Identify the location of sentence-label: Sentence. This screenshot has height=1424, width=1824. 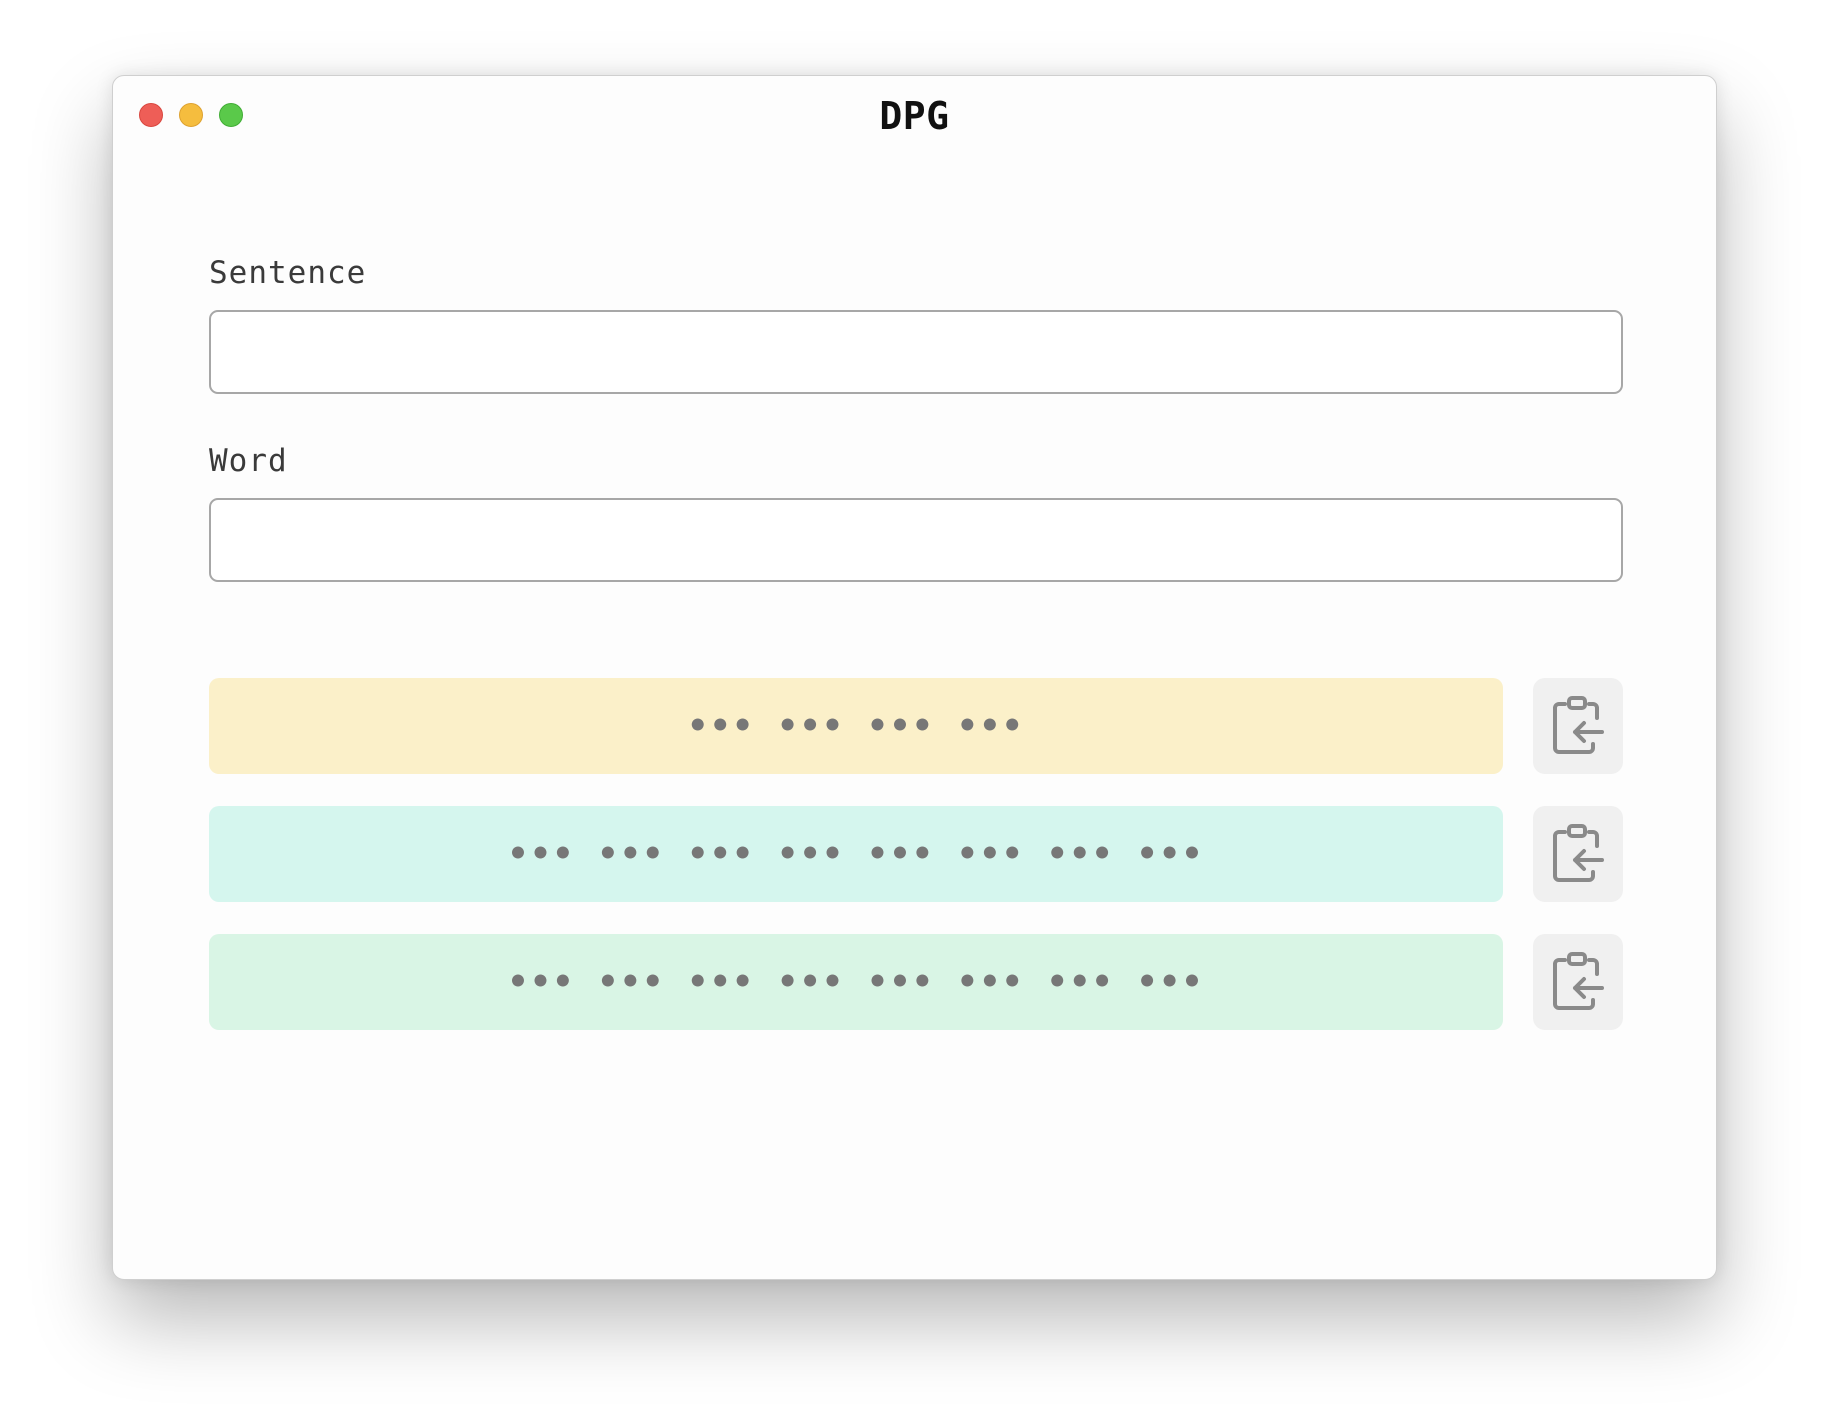
(288, 273).